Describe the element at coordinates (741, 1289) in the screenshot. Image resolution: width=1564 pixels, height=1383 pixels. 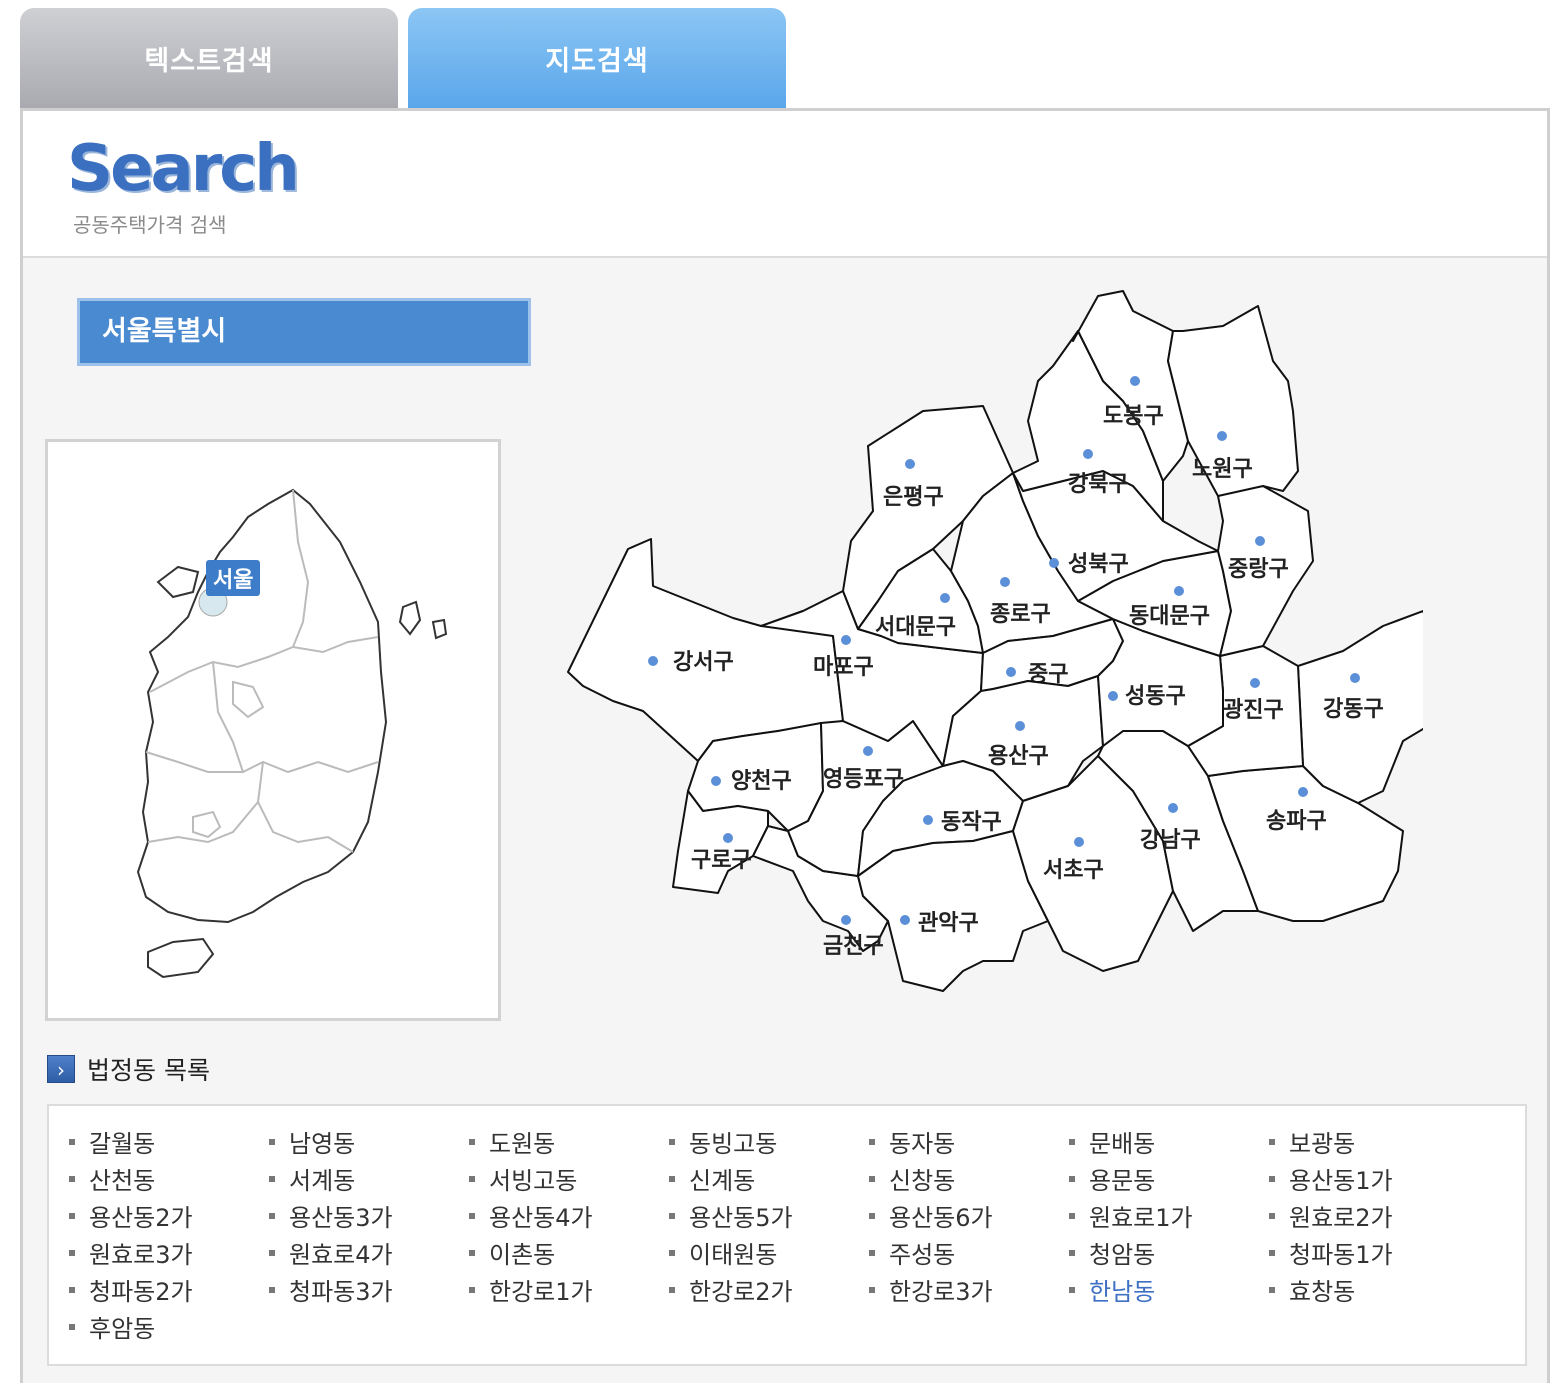
I see `dong-label: 한강로2가` at that location.